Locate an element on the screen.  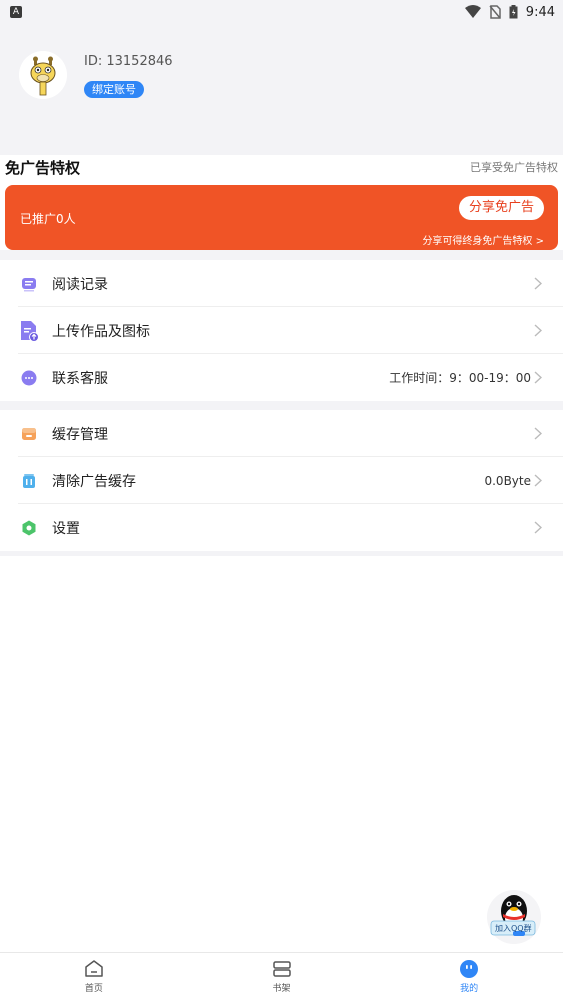
qq-penguin-icon is located at coordinates (514, 917).